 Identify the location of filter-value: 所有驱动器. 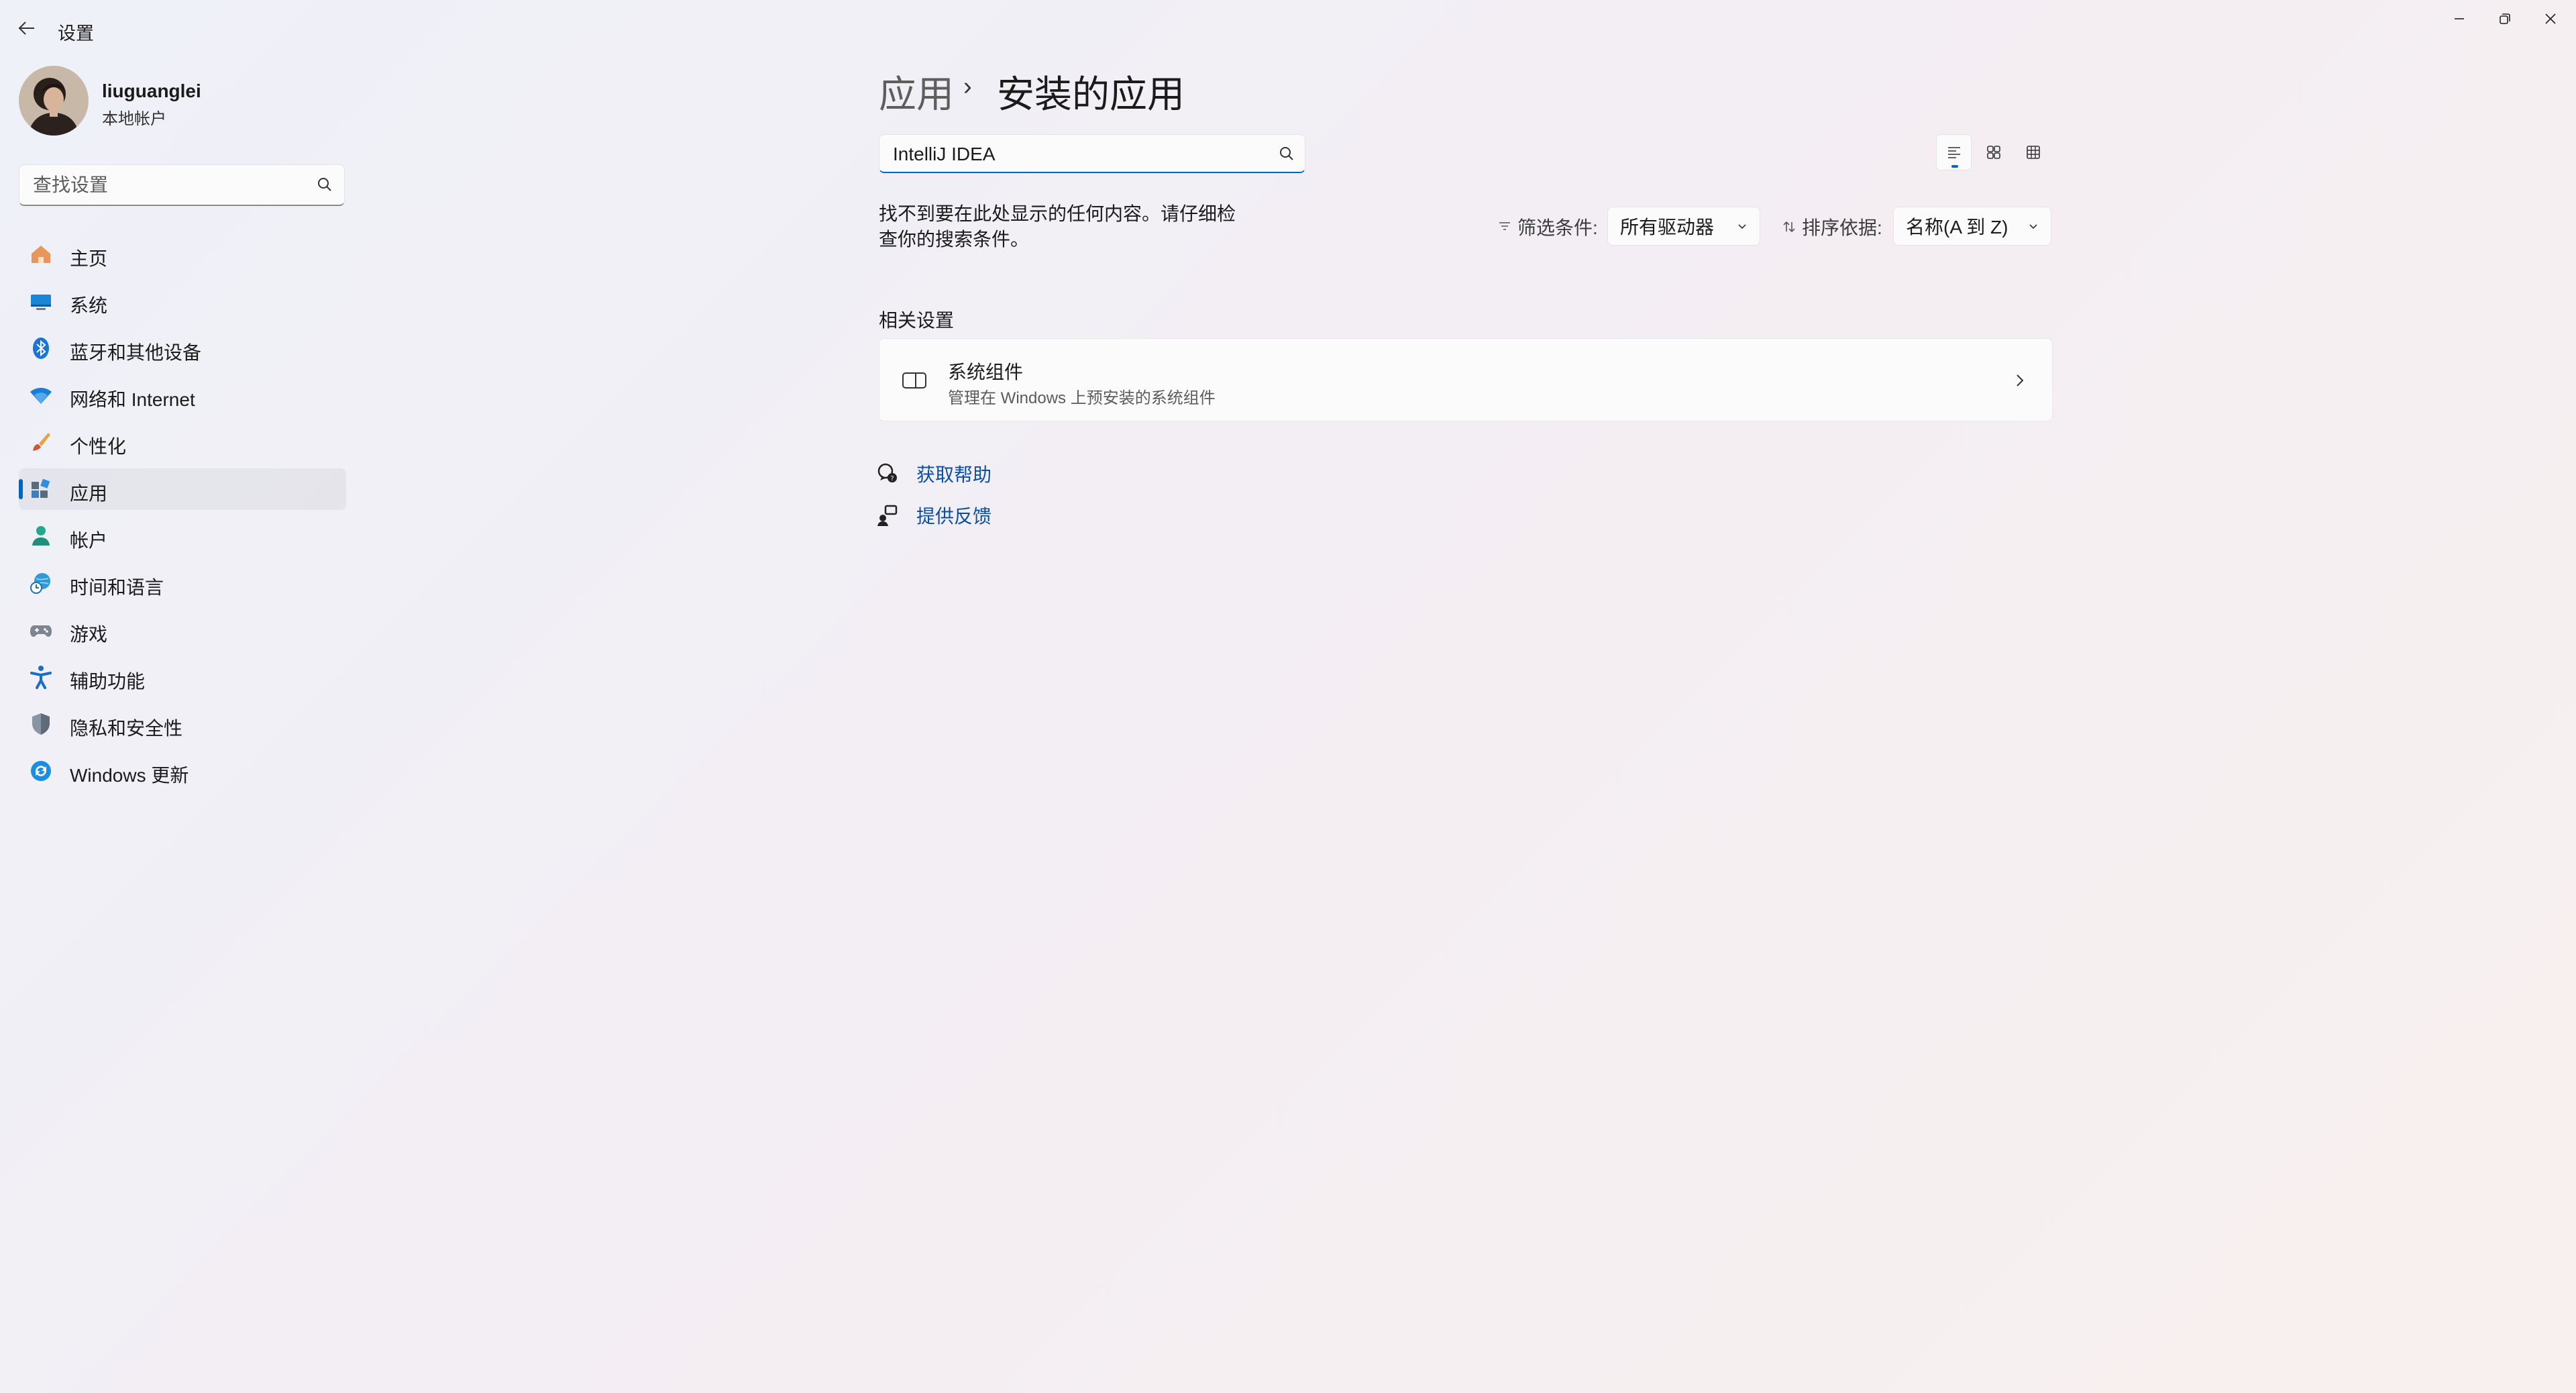
(1667, 227).